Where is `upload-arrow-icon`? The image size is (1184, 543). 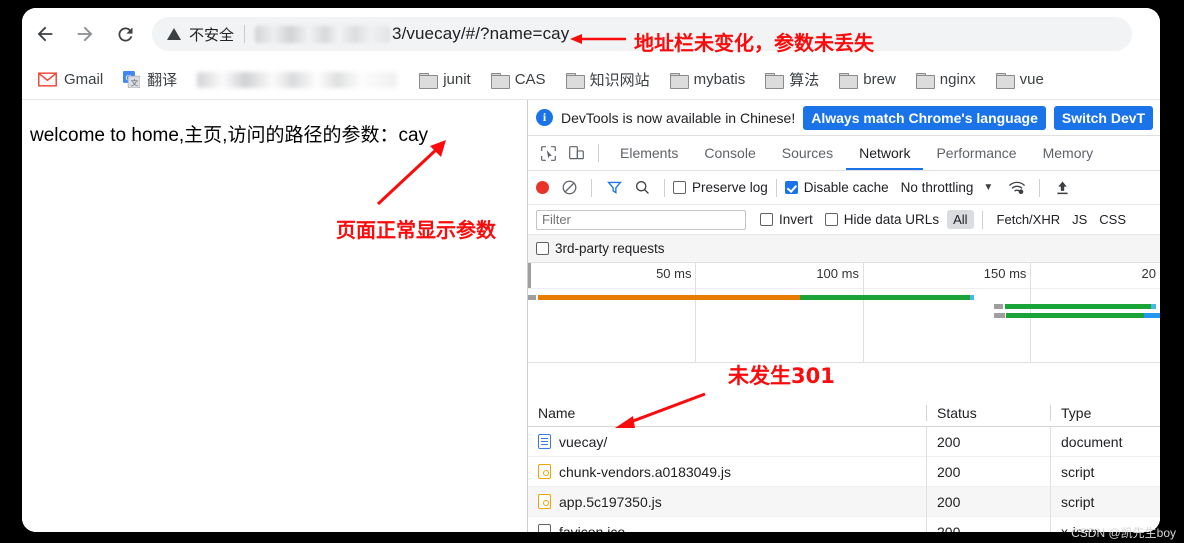 upload-arrow-icon is located at coordinates (1062, 188).